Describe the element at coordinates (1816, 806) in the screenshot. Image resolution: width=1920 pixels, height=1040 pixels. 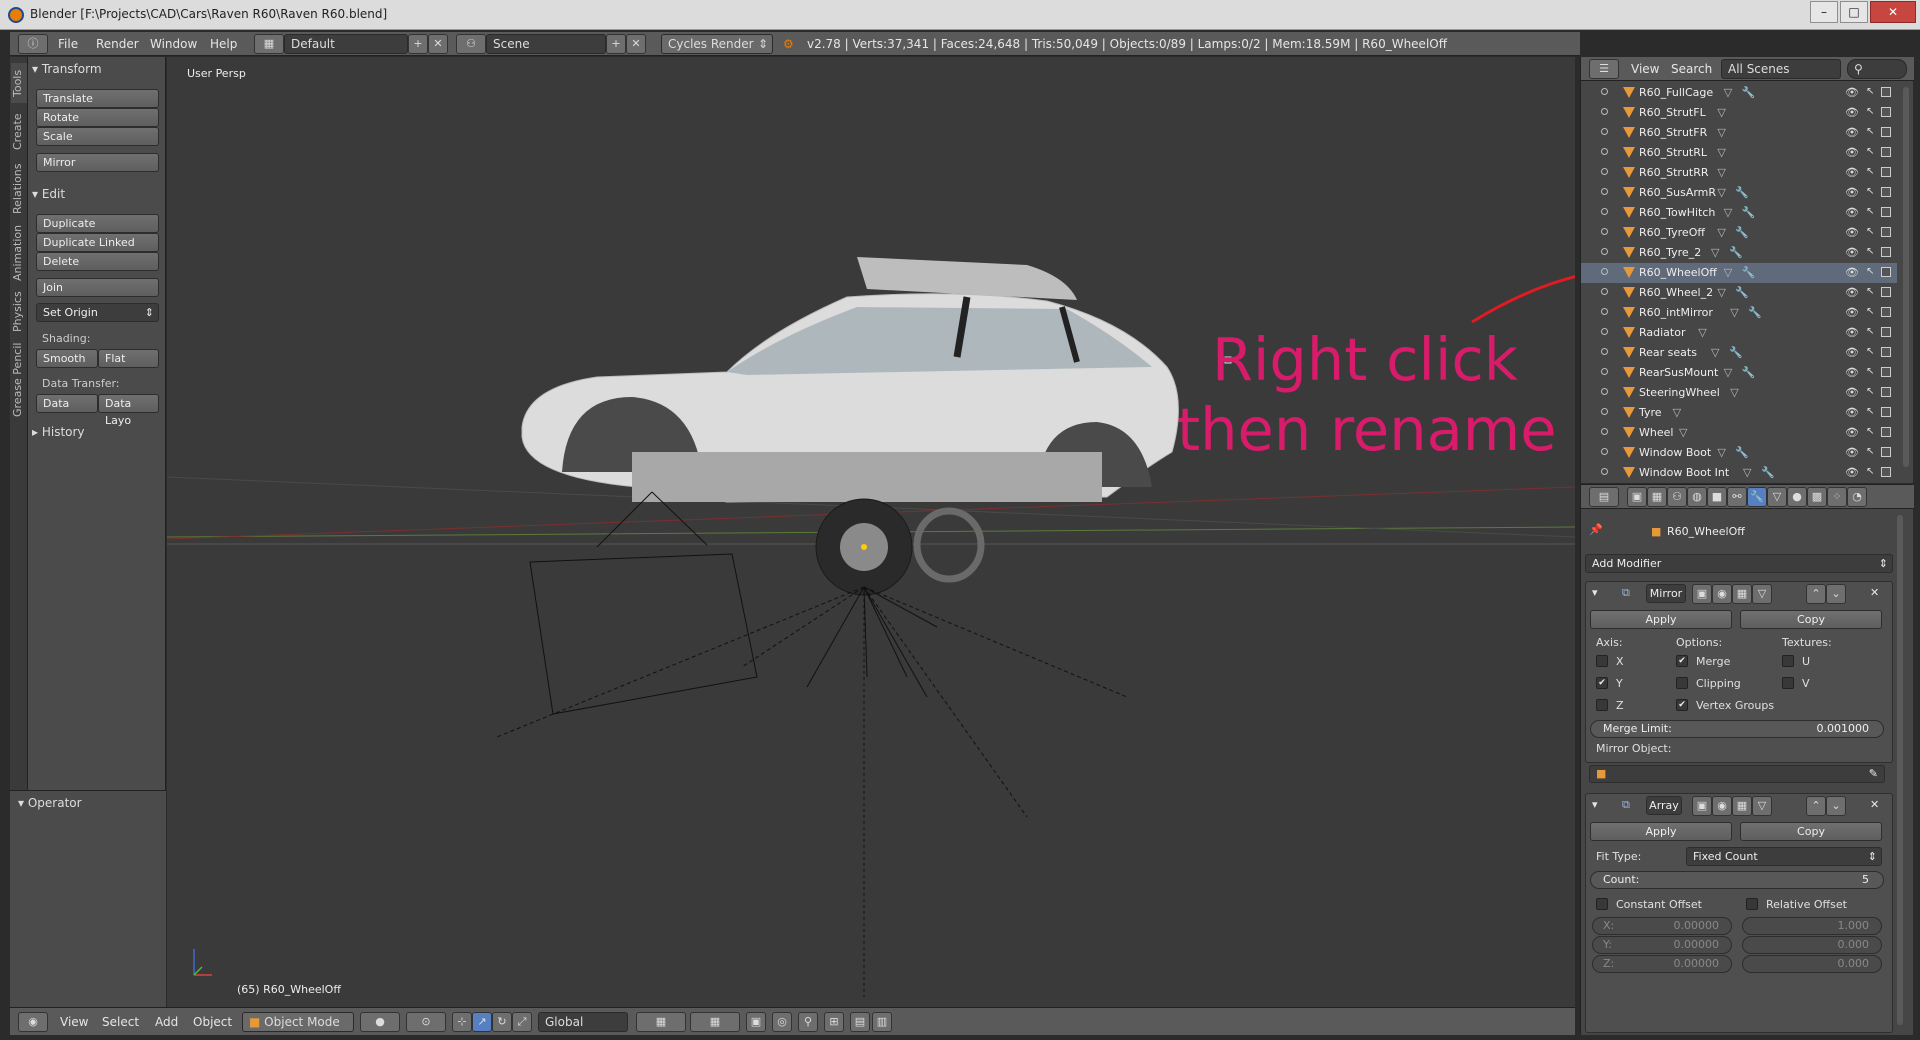
I see `move-up-icon: ⌃` at that location.